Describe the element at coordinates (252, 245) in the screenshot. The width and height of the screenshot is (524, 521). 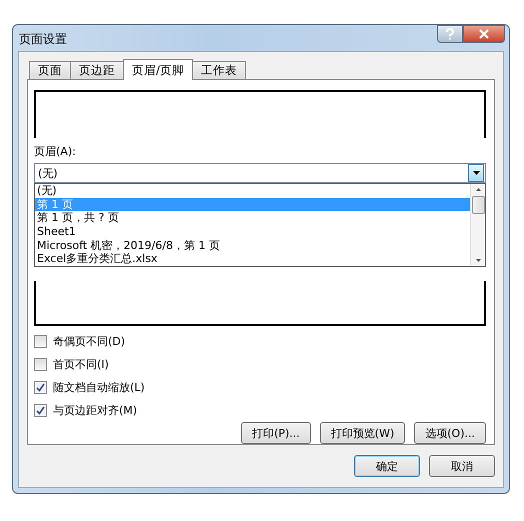
I see `dropdown-option: Microsoft 机密，2019/6/8，第 1 页` at that location.